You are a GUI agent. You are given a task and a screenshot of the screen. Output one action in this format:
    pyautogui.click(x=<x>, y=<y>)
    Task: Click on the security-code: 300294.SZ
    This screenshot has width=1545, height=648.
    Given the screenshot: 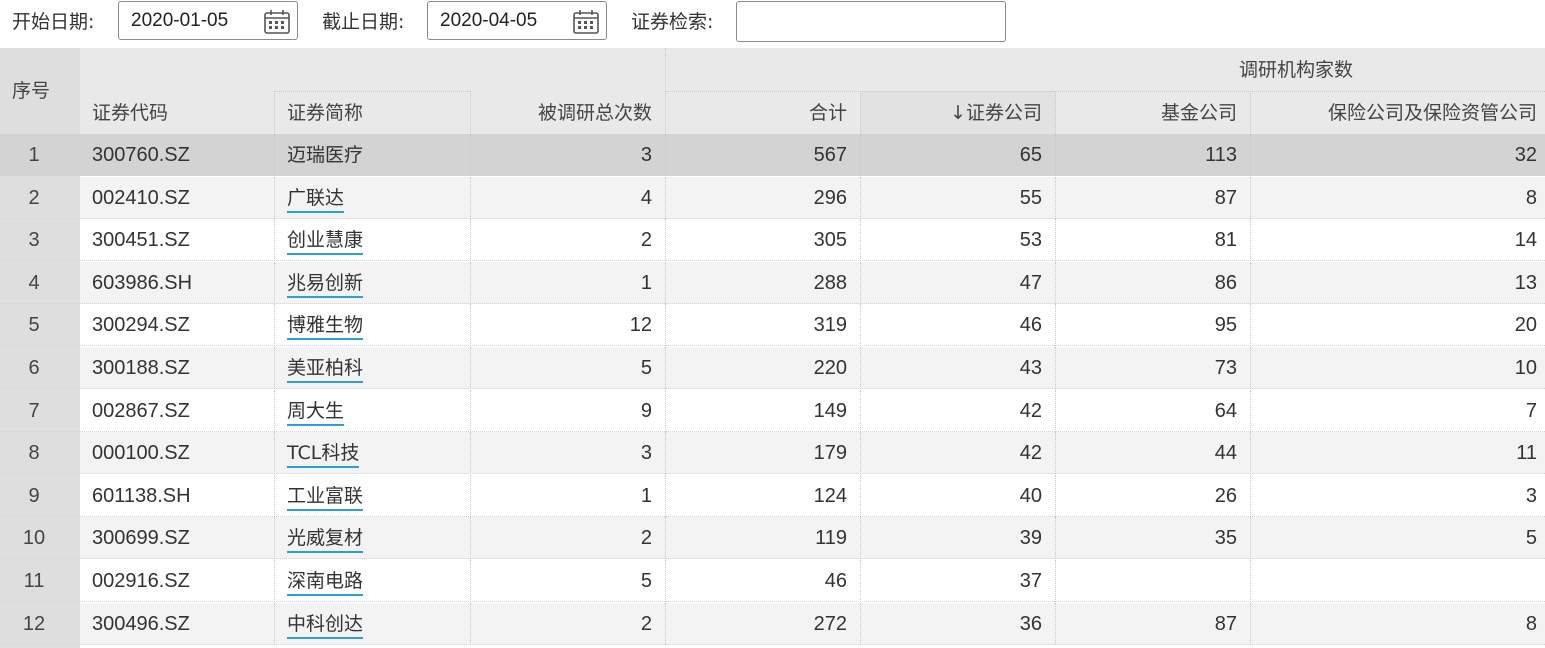 What is the action you would take?
    pyautogui.click(x=141, y=325)
    